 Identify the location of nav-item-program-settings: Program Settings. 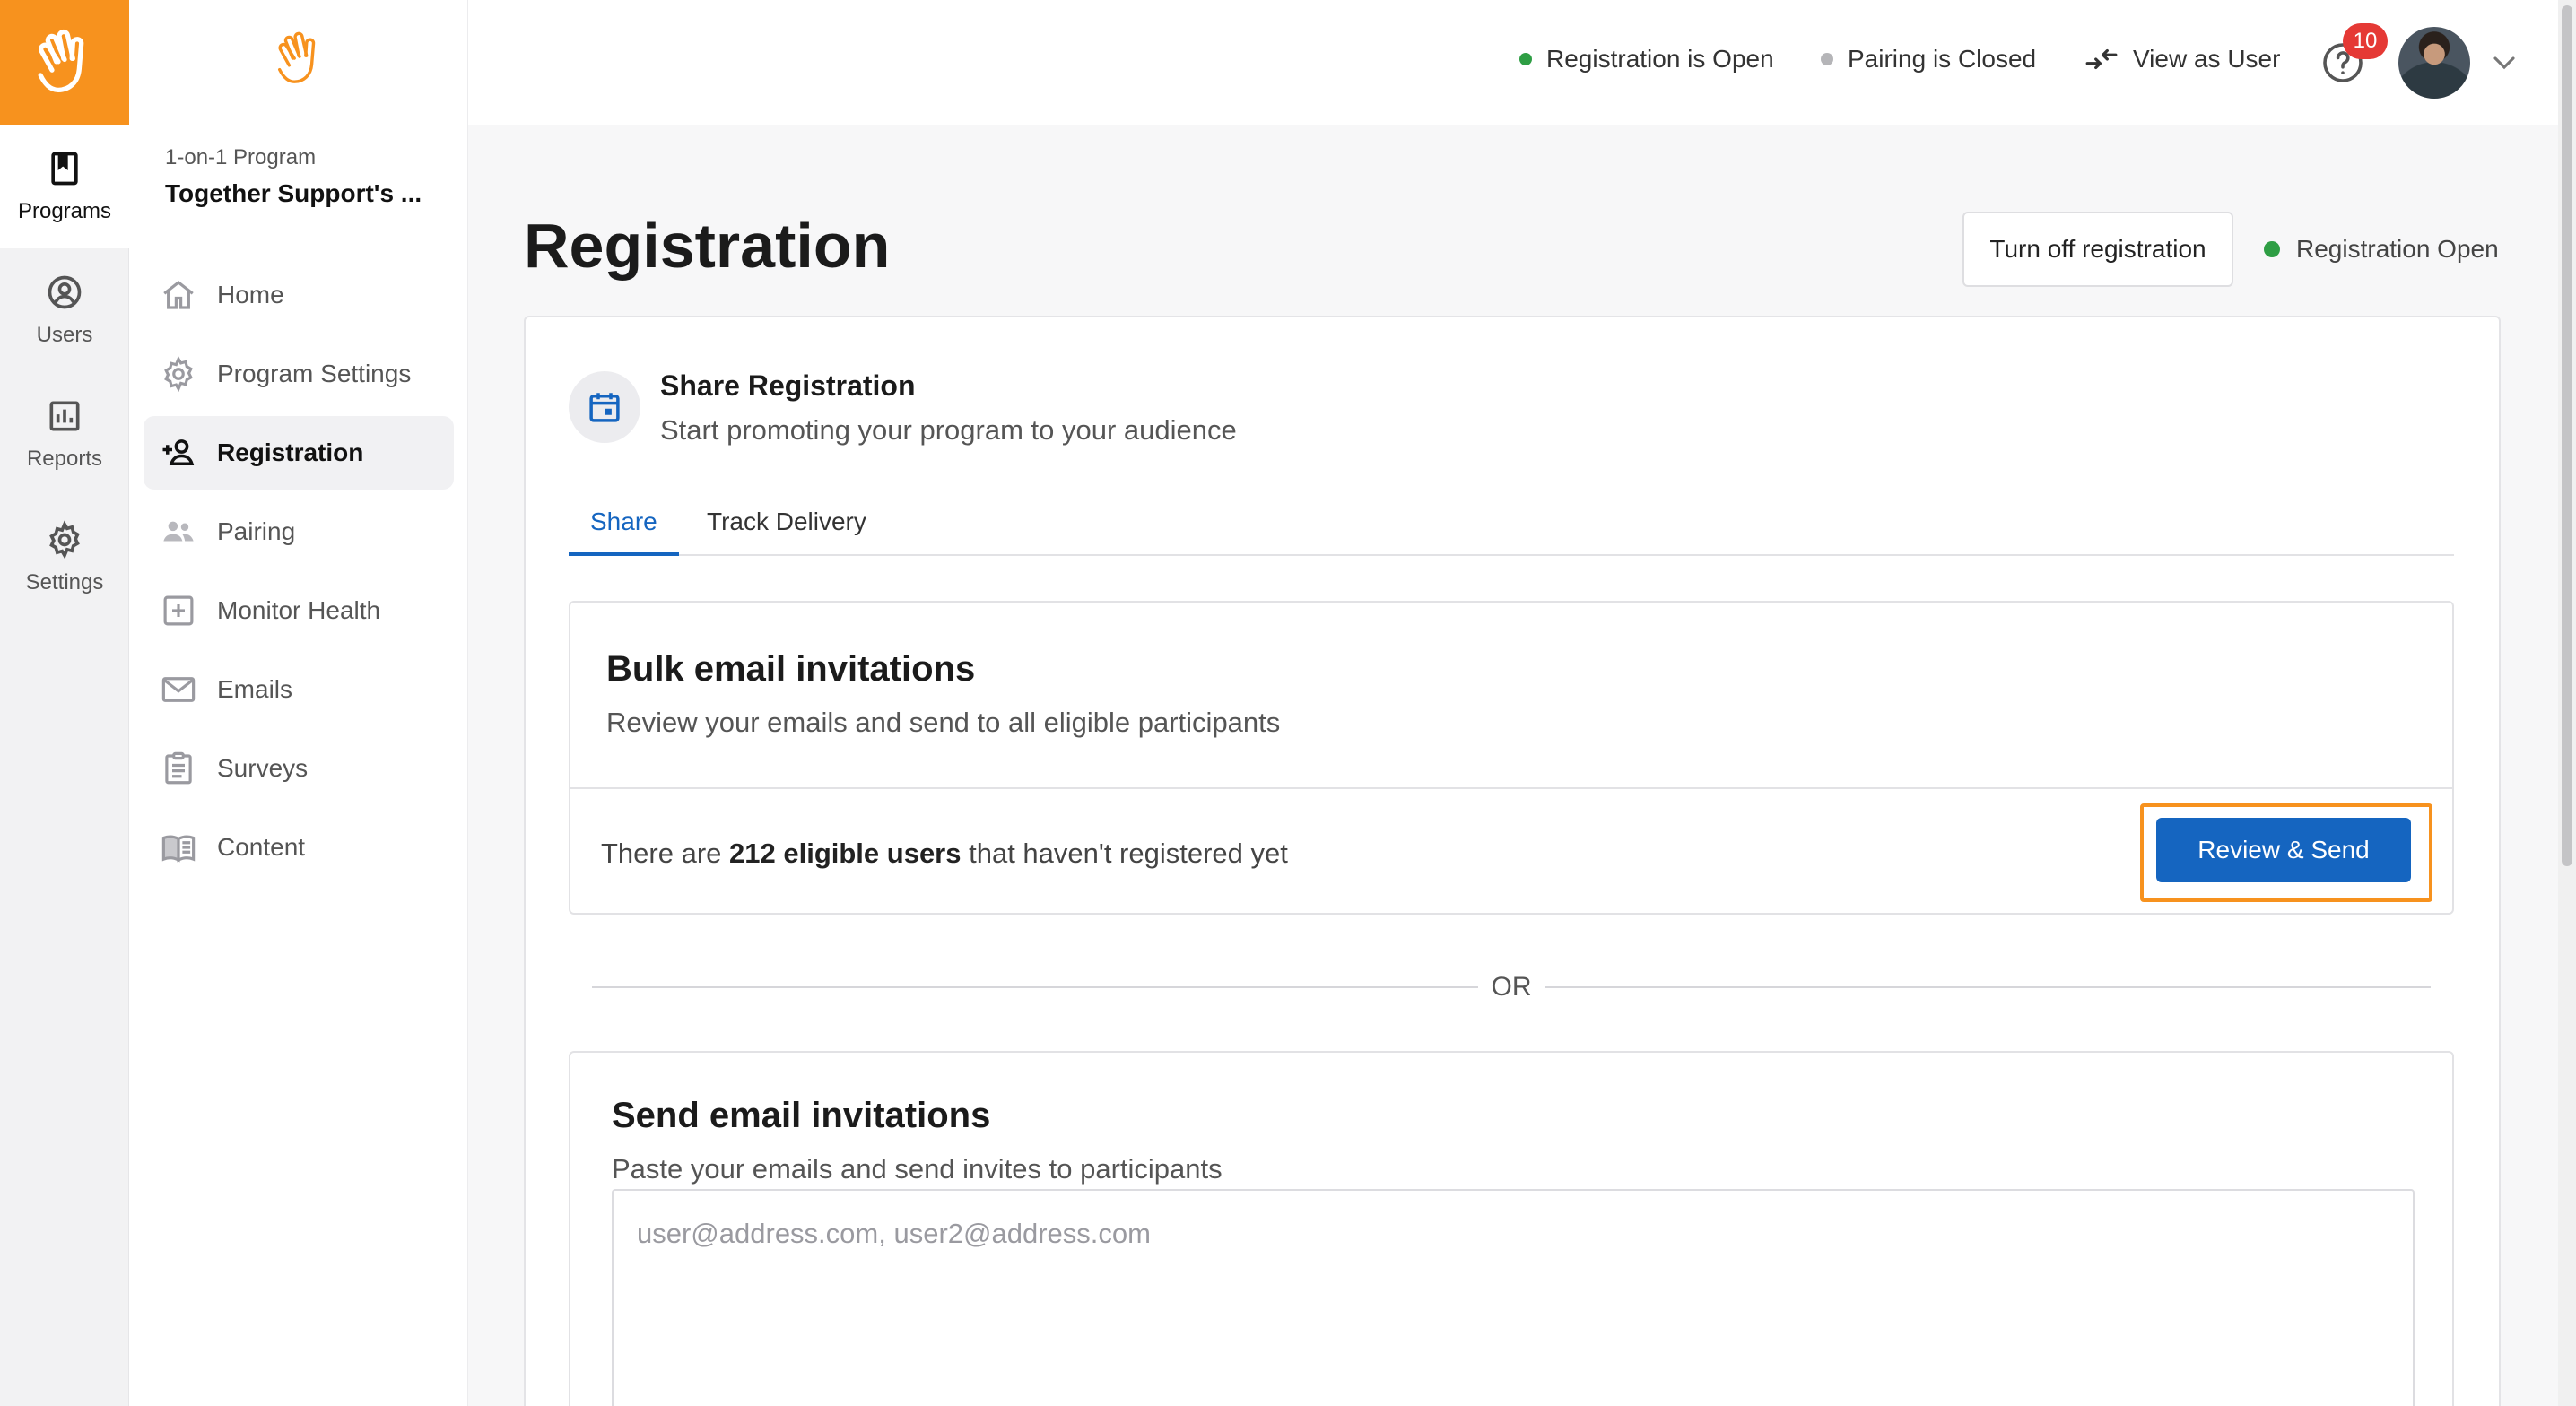
(299, 374).